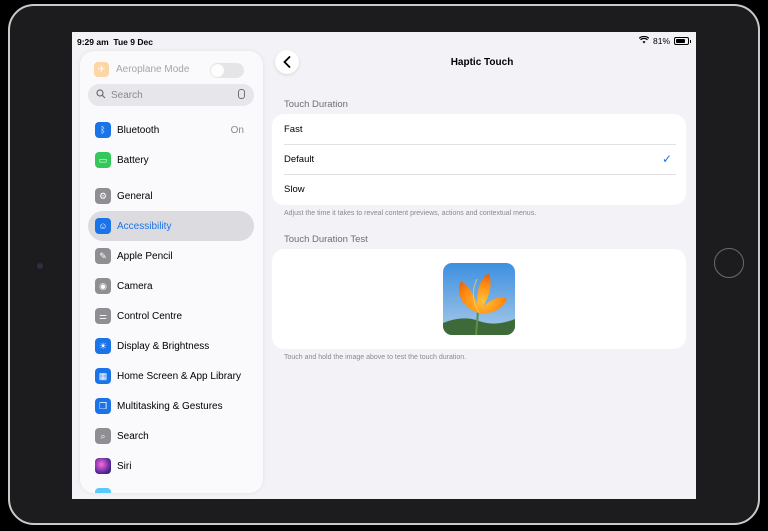 The height and width of the screenshot is (531, 768). What do you see at coordinates (138, 130) in the screenshot?
I see `sidebar-item-label: Bluetooth` at bounding box center [138, 130].